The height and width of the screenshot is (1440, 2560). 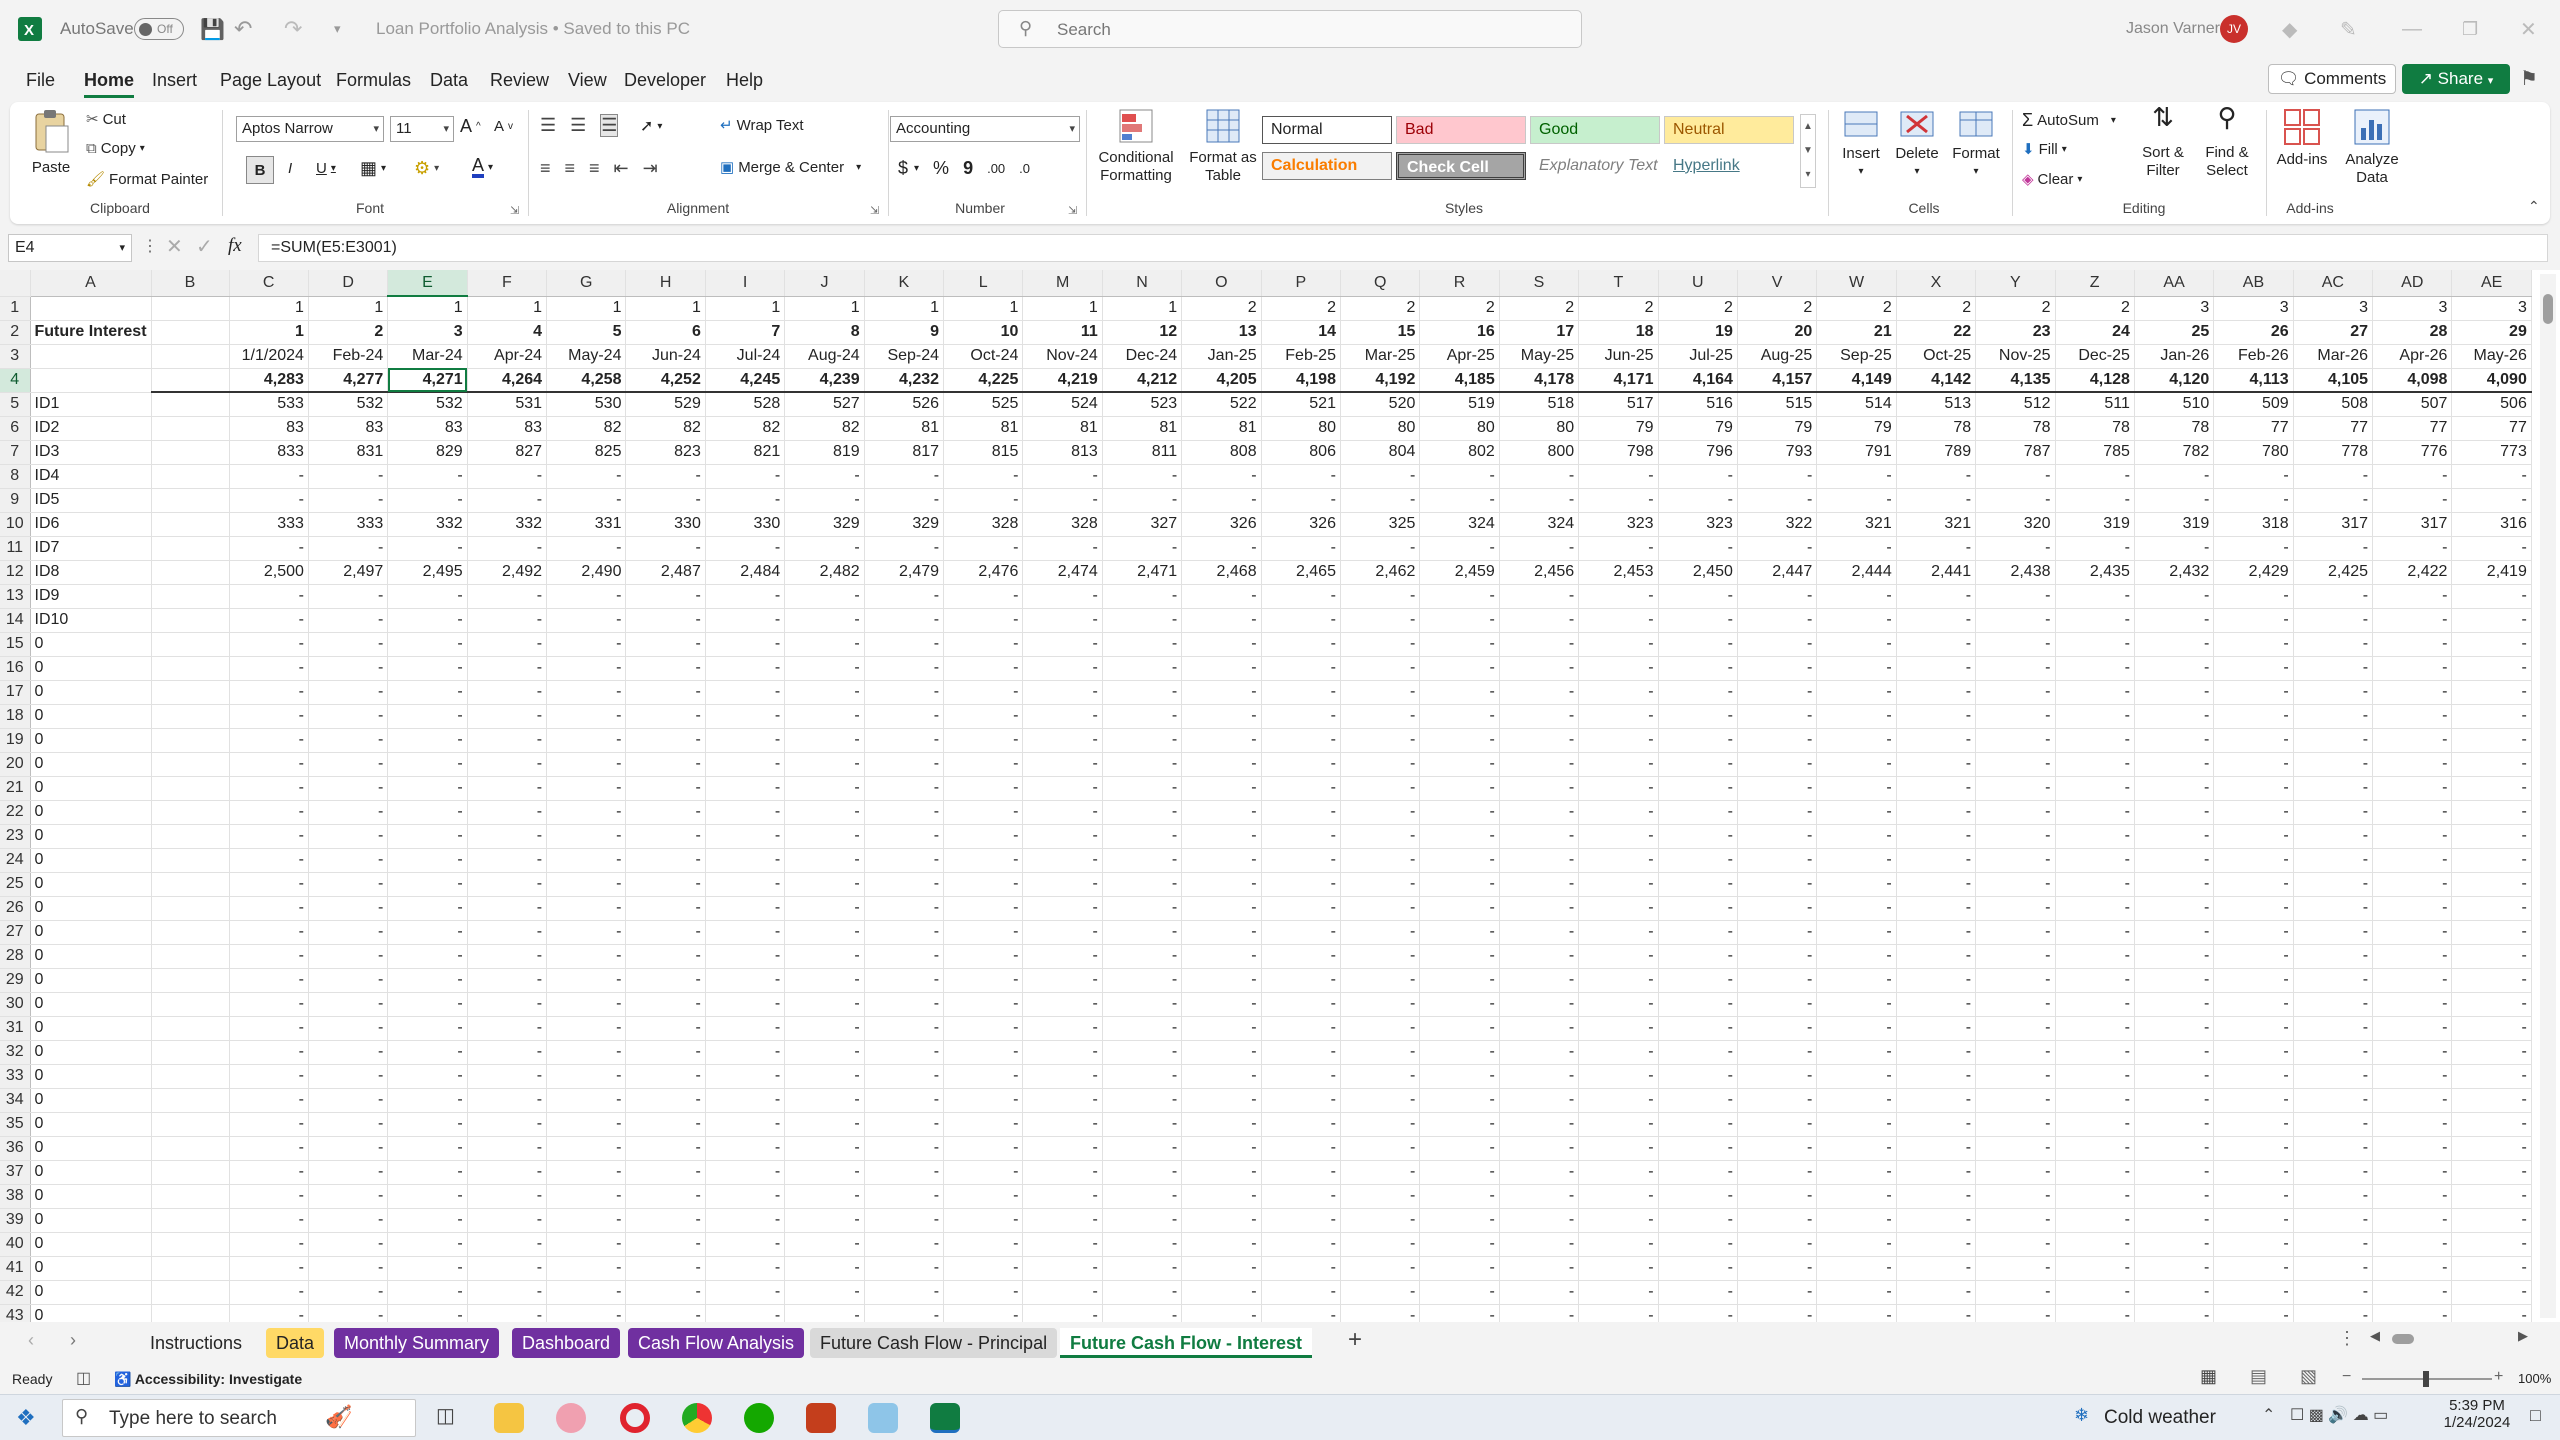 I want to click on underline-button: U ▾, so click(x=326, y=168).